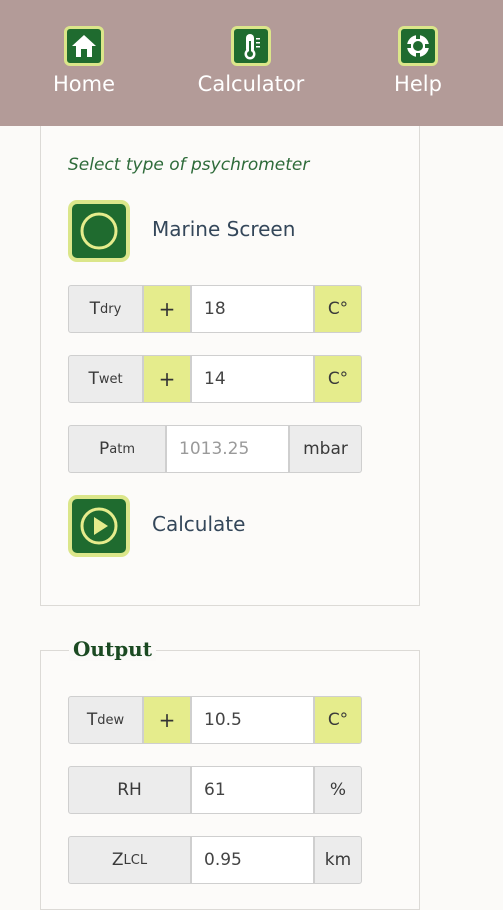 The width and height of the screenshot is (503, 910). I want to click on patm-label: Patm, so click(117, 449).